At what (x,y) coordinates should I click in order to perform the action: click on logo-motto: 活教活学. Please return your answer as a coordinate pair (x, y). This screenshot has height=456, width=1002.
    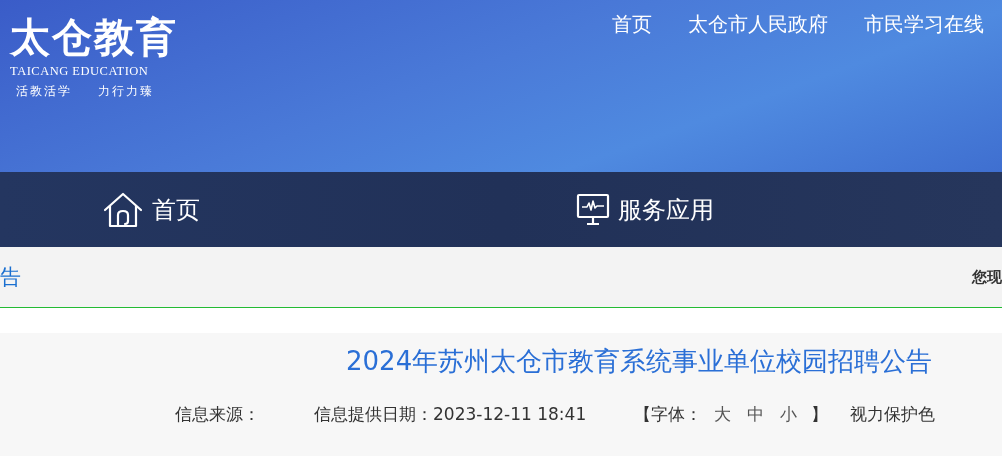
    Looking at the image, I should click on (44, 91).